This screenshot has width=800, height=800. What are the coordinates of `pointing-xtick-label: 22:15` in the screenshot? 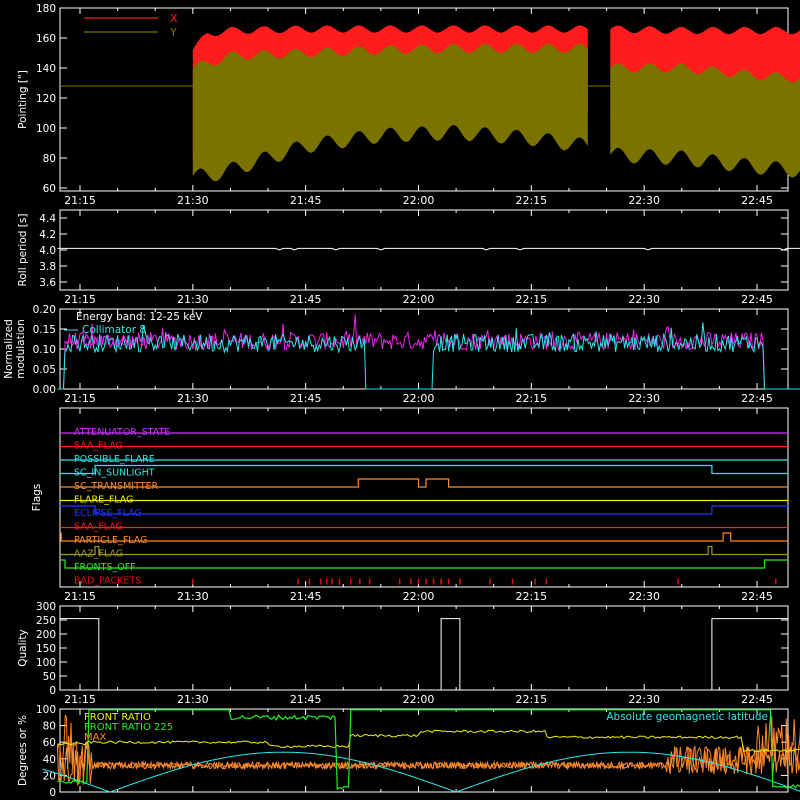 It's located at (531, 200).